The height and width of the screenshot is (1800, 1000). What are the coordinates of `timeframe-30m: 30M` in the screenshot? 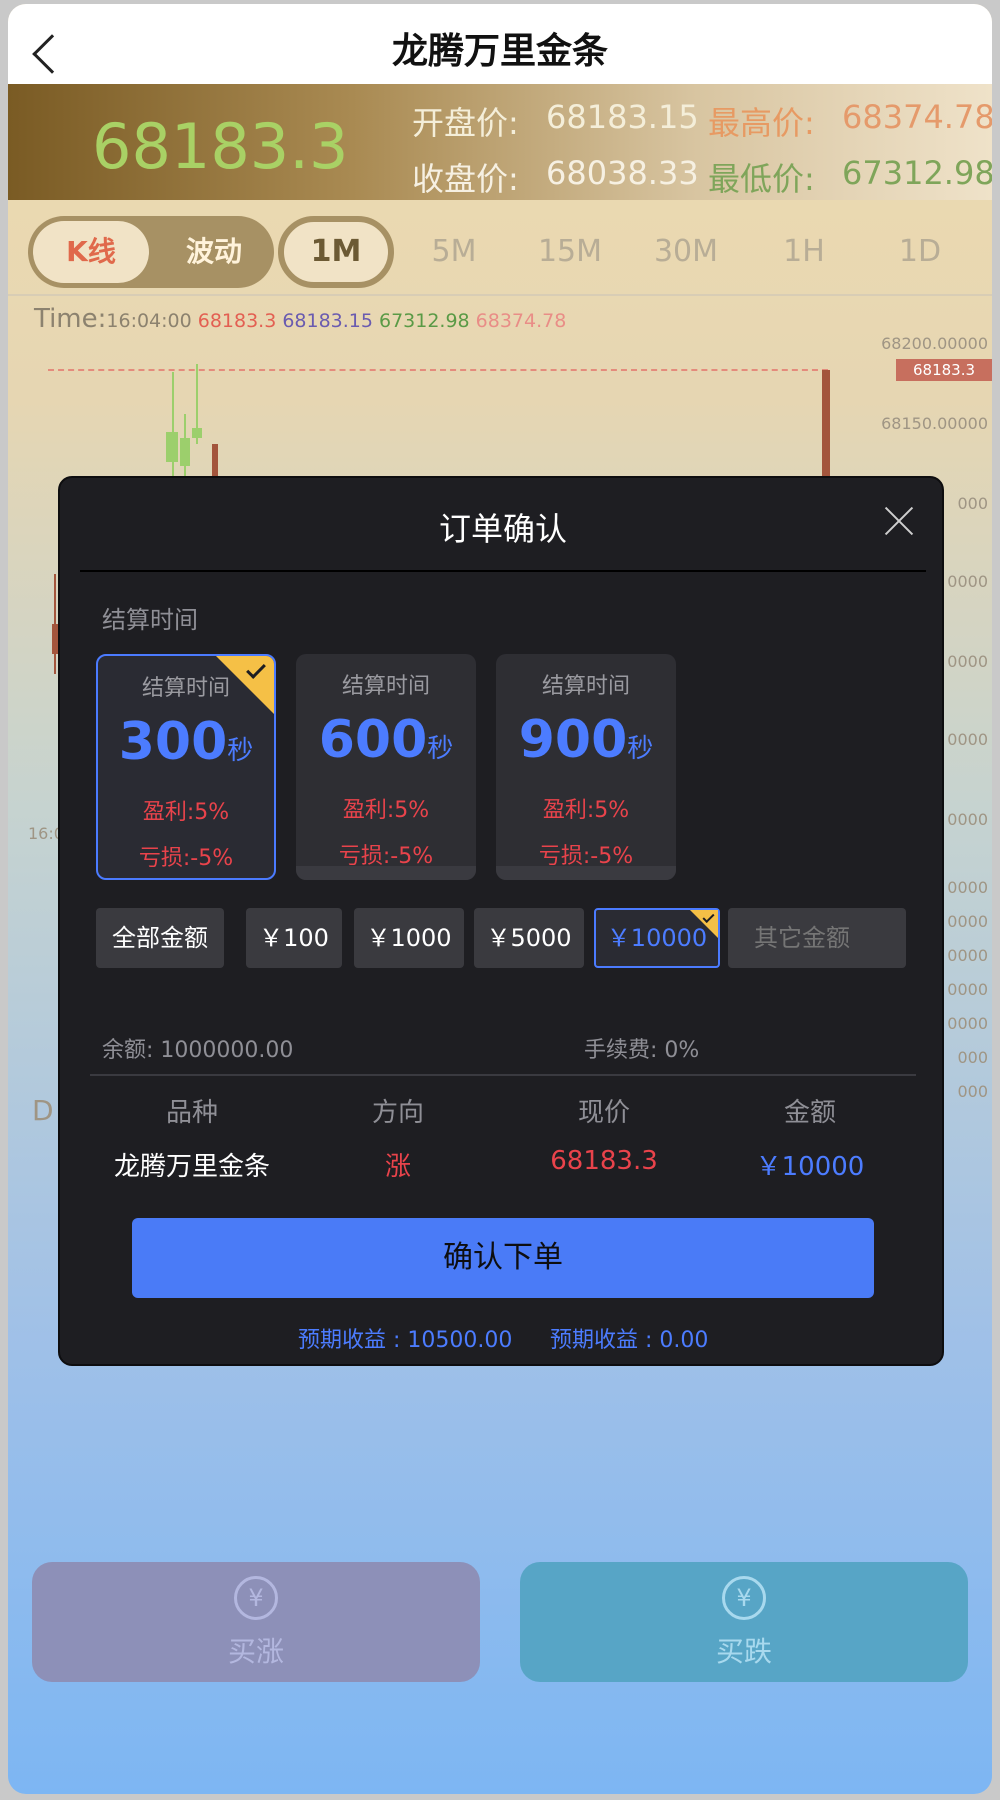 It's located at (686, 252).